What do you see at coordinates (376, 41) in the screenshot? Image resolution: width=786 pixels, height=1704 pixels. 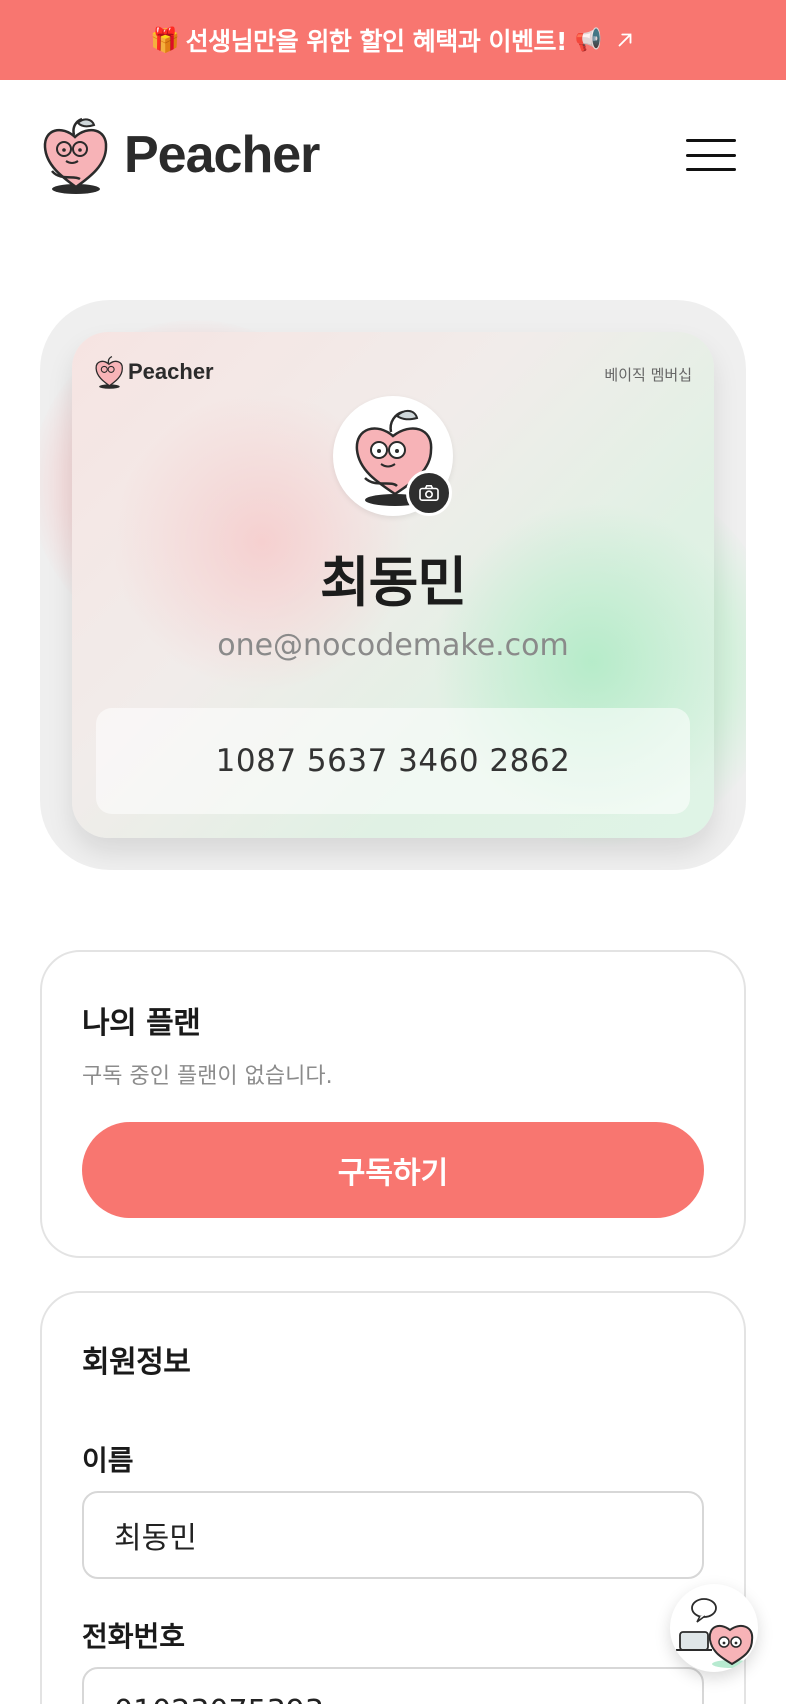 I see `promo-text: 선생님만을 위한 할인 혜택과 이벤트!` at bounding box center [376, 41].